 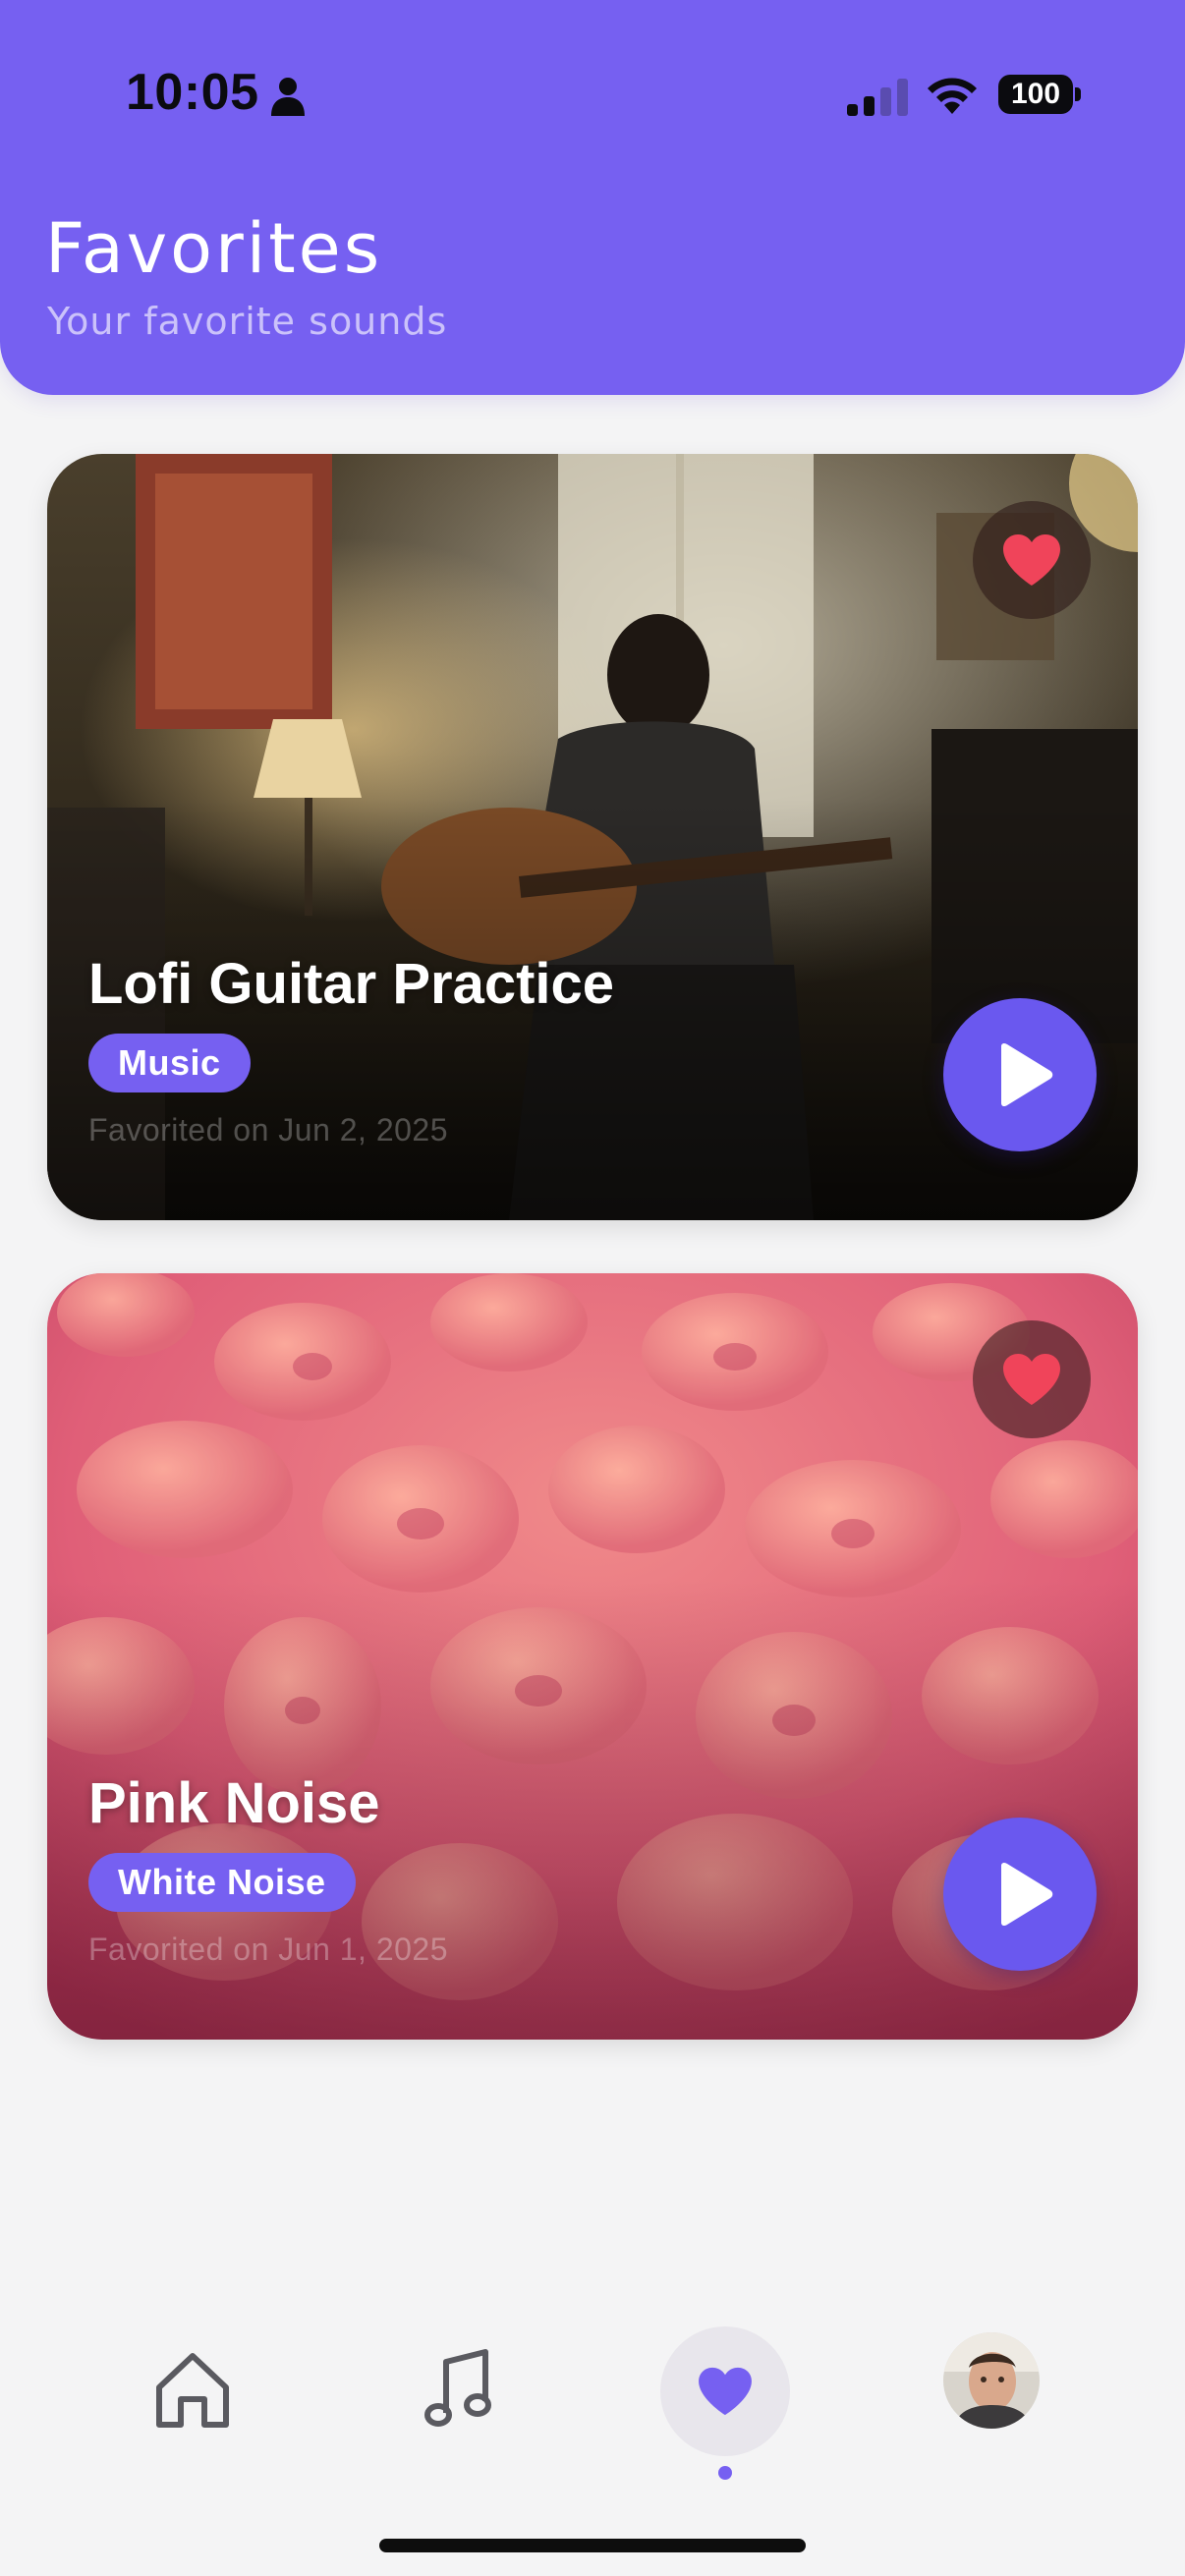 What do you see at coordinates (352, 984) in the screenshot?
I see `sound-title: Lofi Guitar Practice` at bounding box center [352, 984].